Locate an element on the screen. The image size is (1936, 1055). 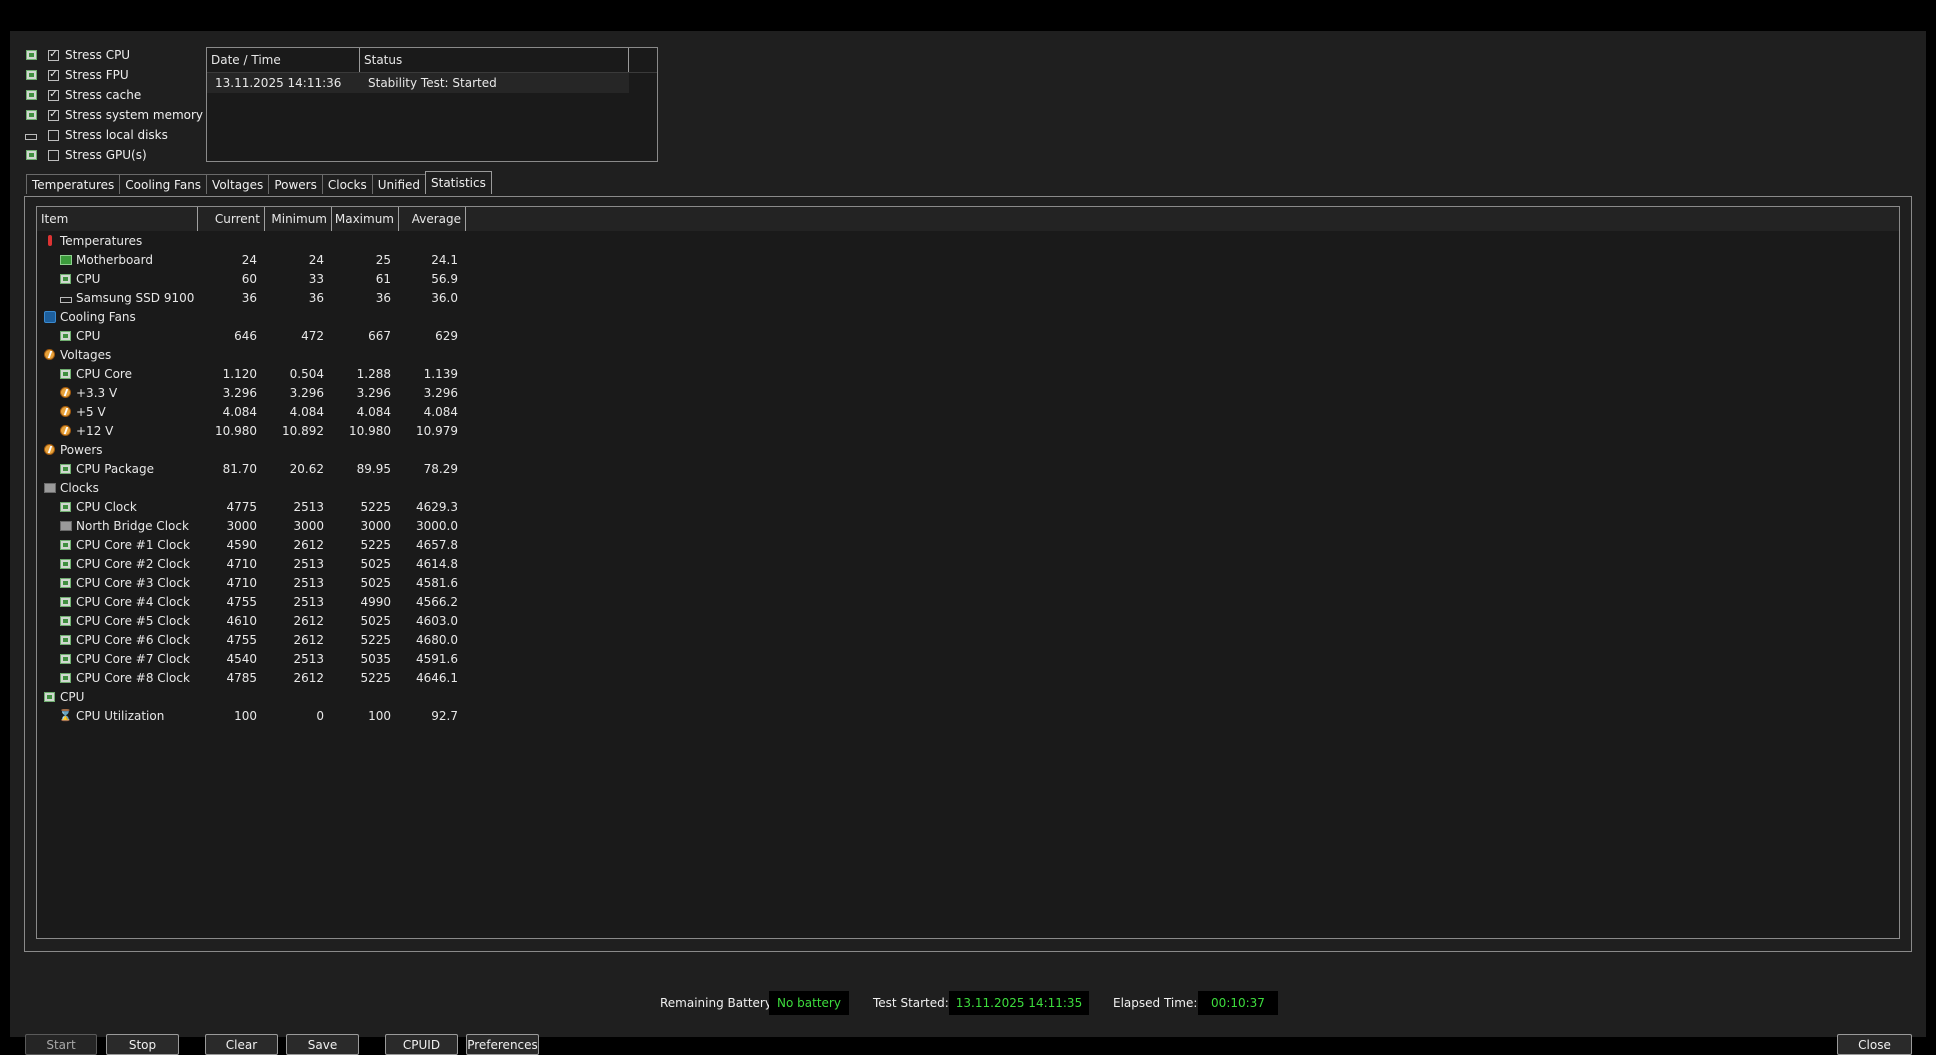
sensor-row: Motherboard 24 24 25 24.1 is located at coordinates (968, 259).